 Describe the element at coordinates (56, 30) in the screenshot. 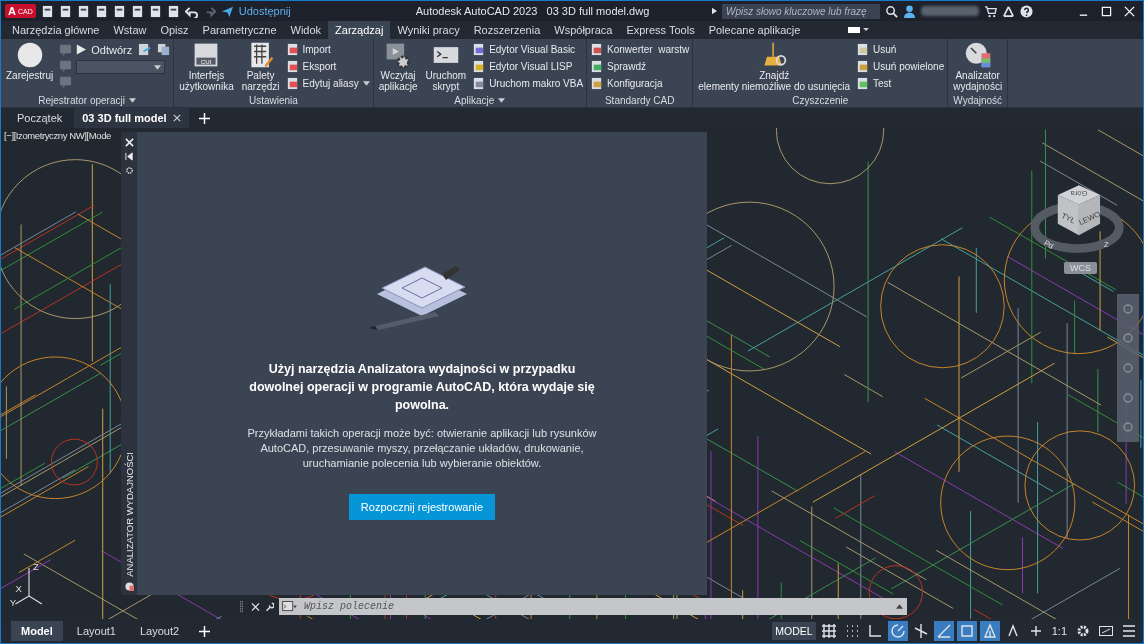

I see `ribbon-tab: Narzędzia główne` at that location.